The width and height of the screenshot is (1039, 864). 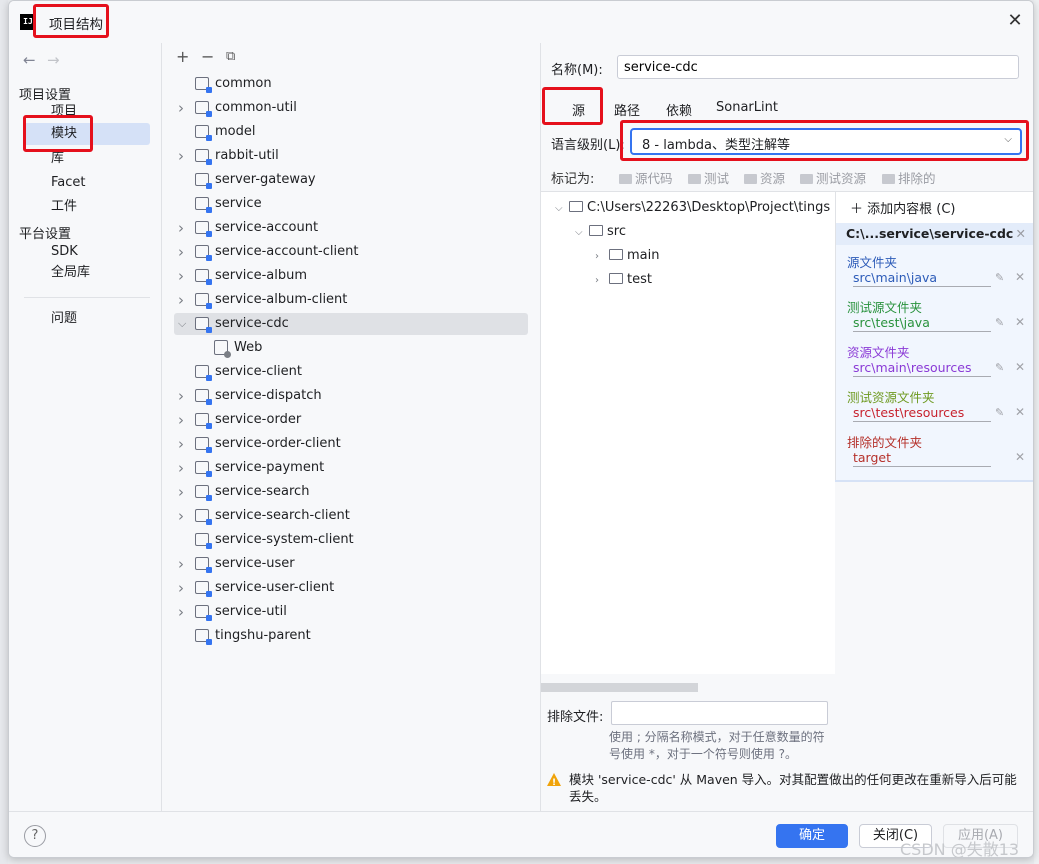 I want to click on tree-row-module: › service-util, so click(x=351, y=612).